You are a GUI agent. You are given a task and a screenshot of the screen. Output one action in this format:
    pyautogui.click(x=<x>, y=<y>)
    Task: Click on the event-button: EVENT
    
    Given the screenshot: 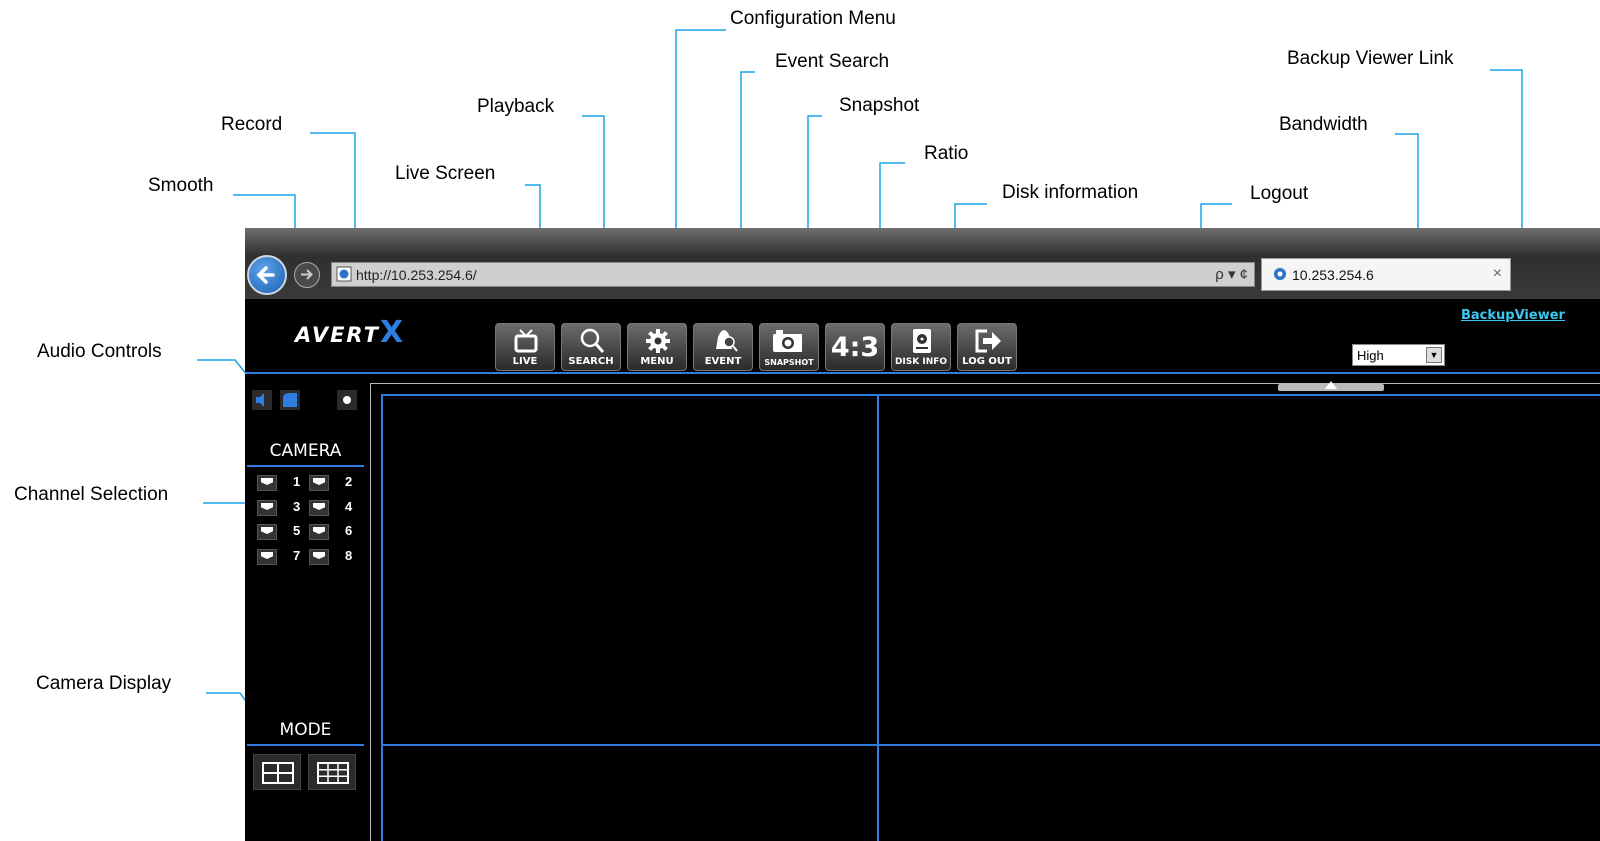 What is the action you would take?
    pyautogui.click(x=723, y=347)
    